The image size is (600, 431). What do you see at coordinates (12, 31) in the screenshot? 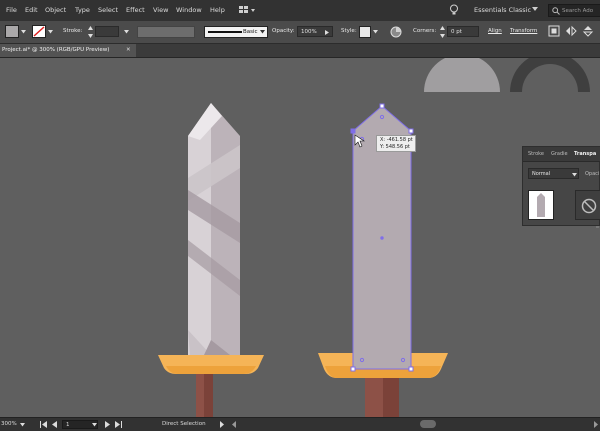
I see `fill-swatch` at bounding box center [12, 31].